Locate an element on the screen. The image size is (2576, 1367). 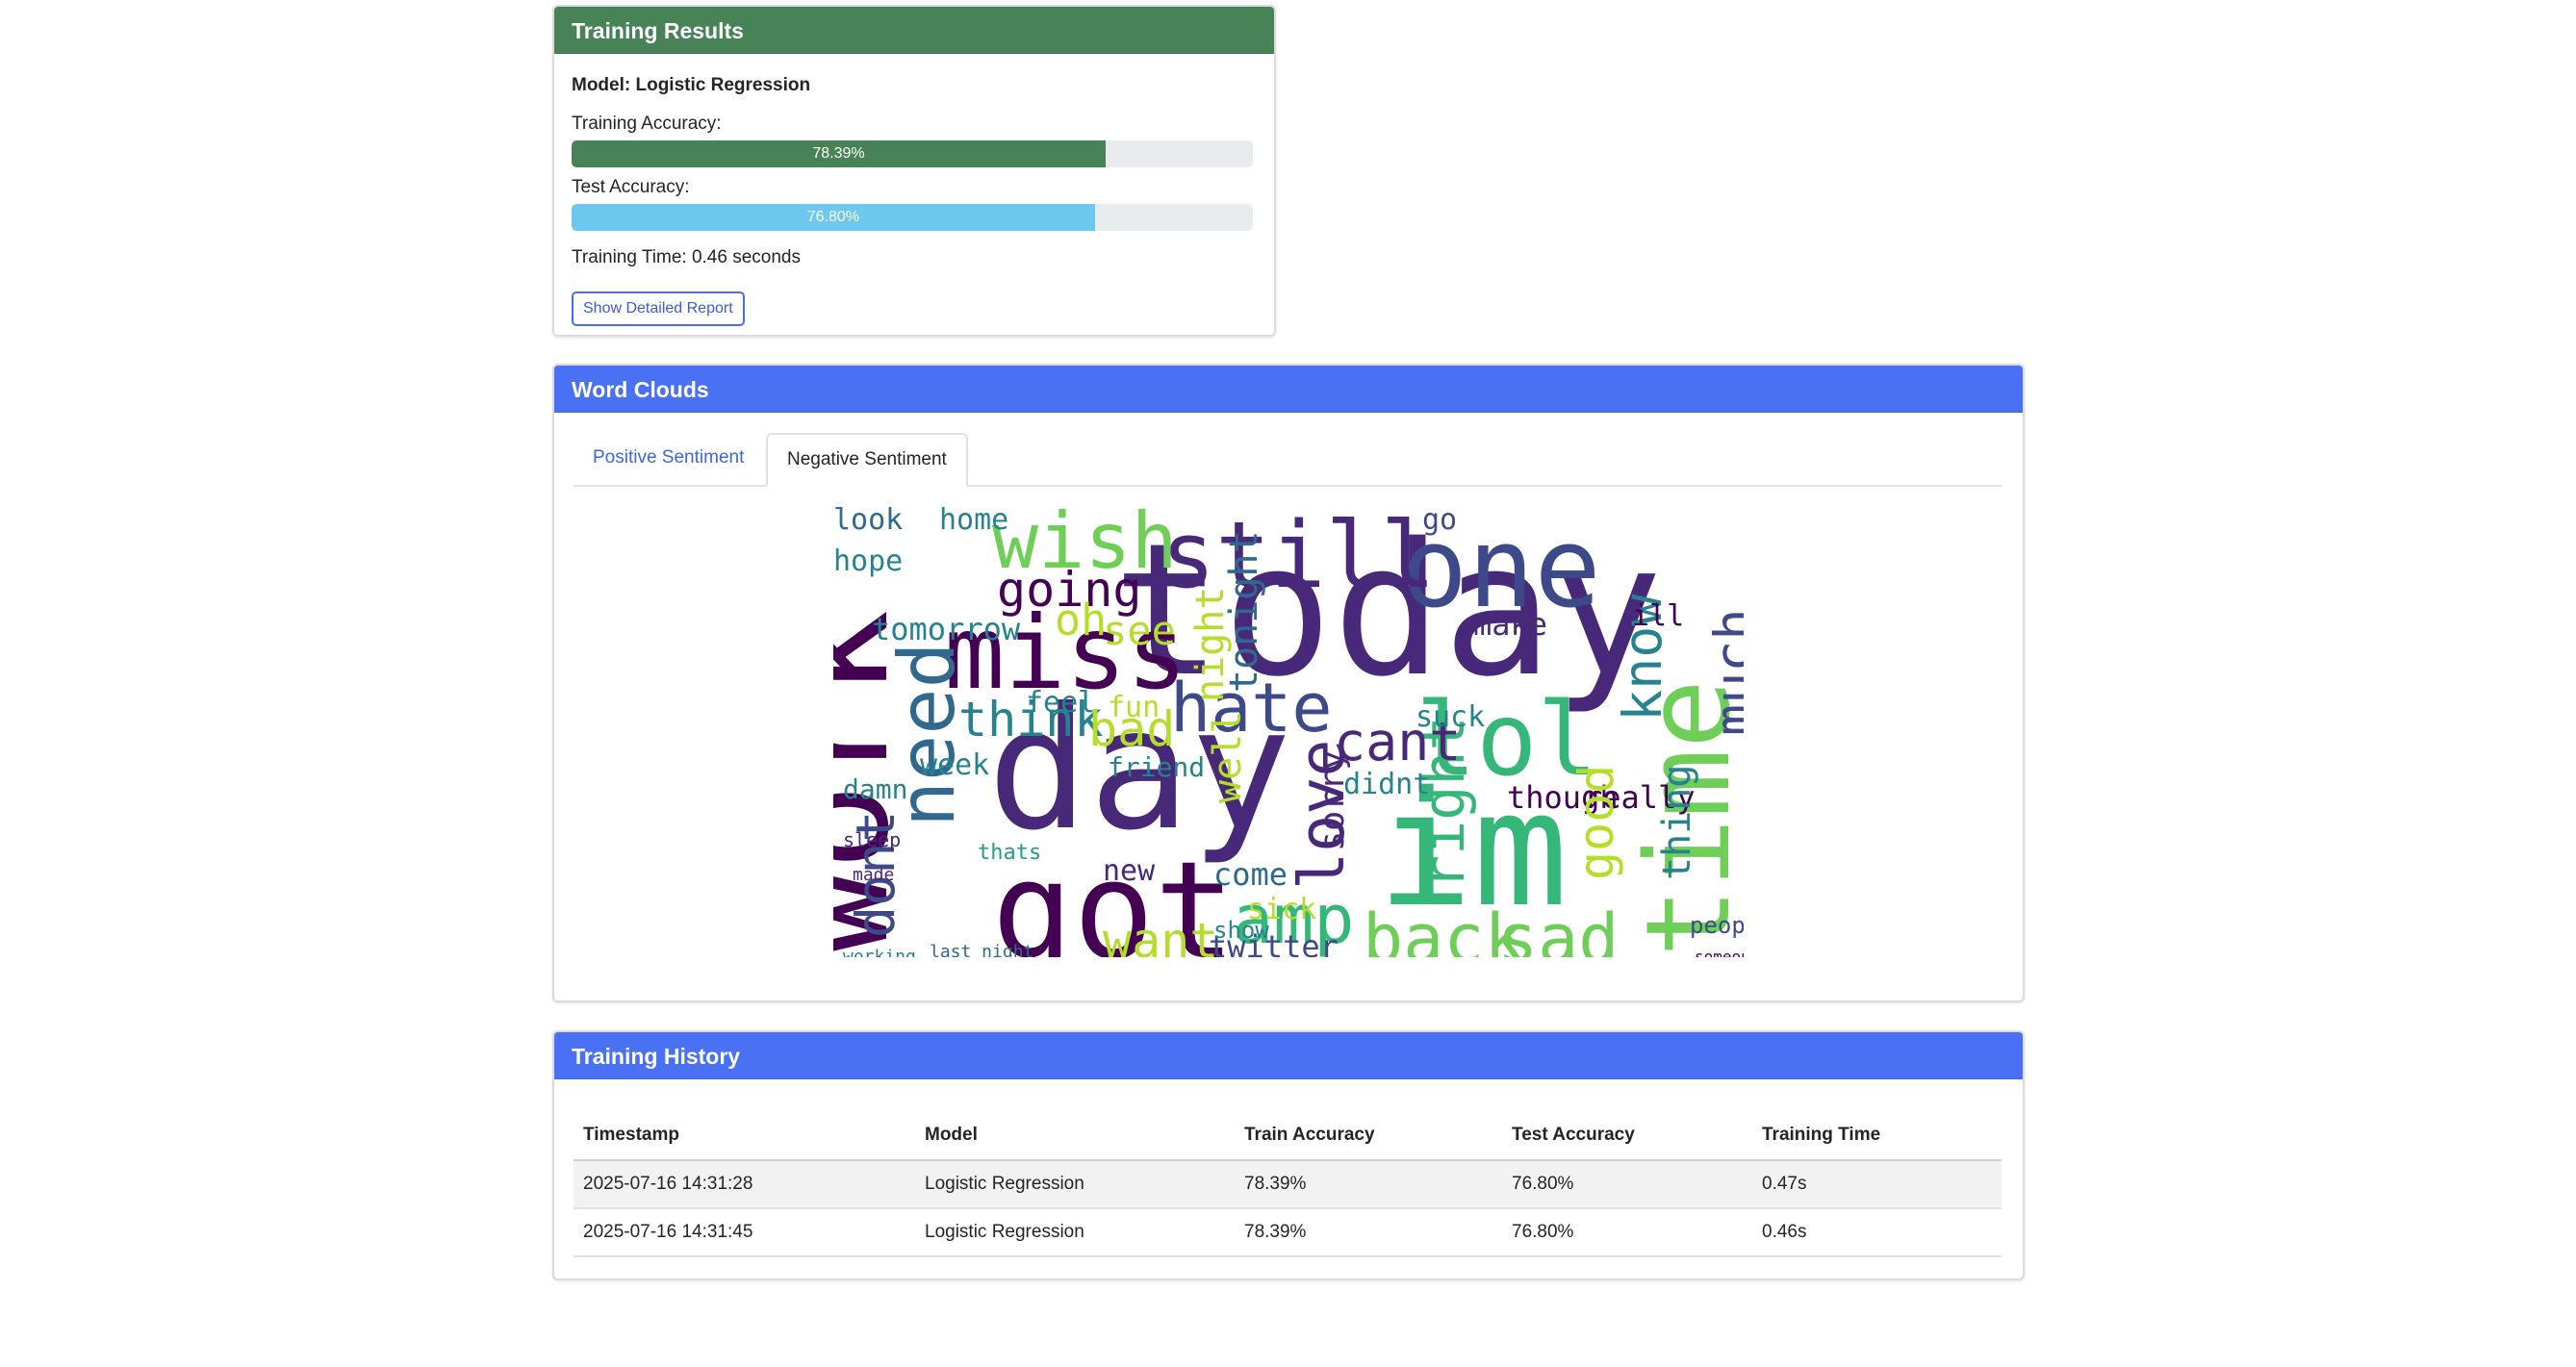
cloud-word: tomorrow is located at coordinates (946, 629).